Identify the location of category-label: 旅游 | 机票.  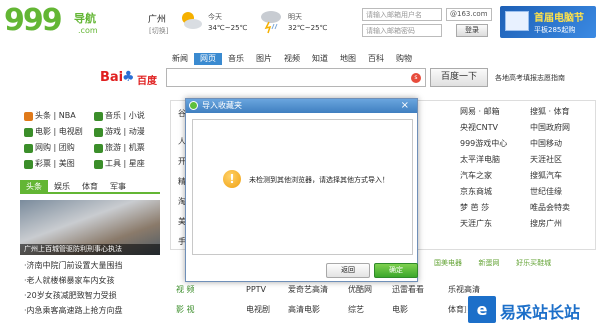
(125, 147).